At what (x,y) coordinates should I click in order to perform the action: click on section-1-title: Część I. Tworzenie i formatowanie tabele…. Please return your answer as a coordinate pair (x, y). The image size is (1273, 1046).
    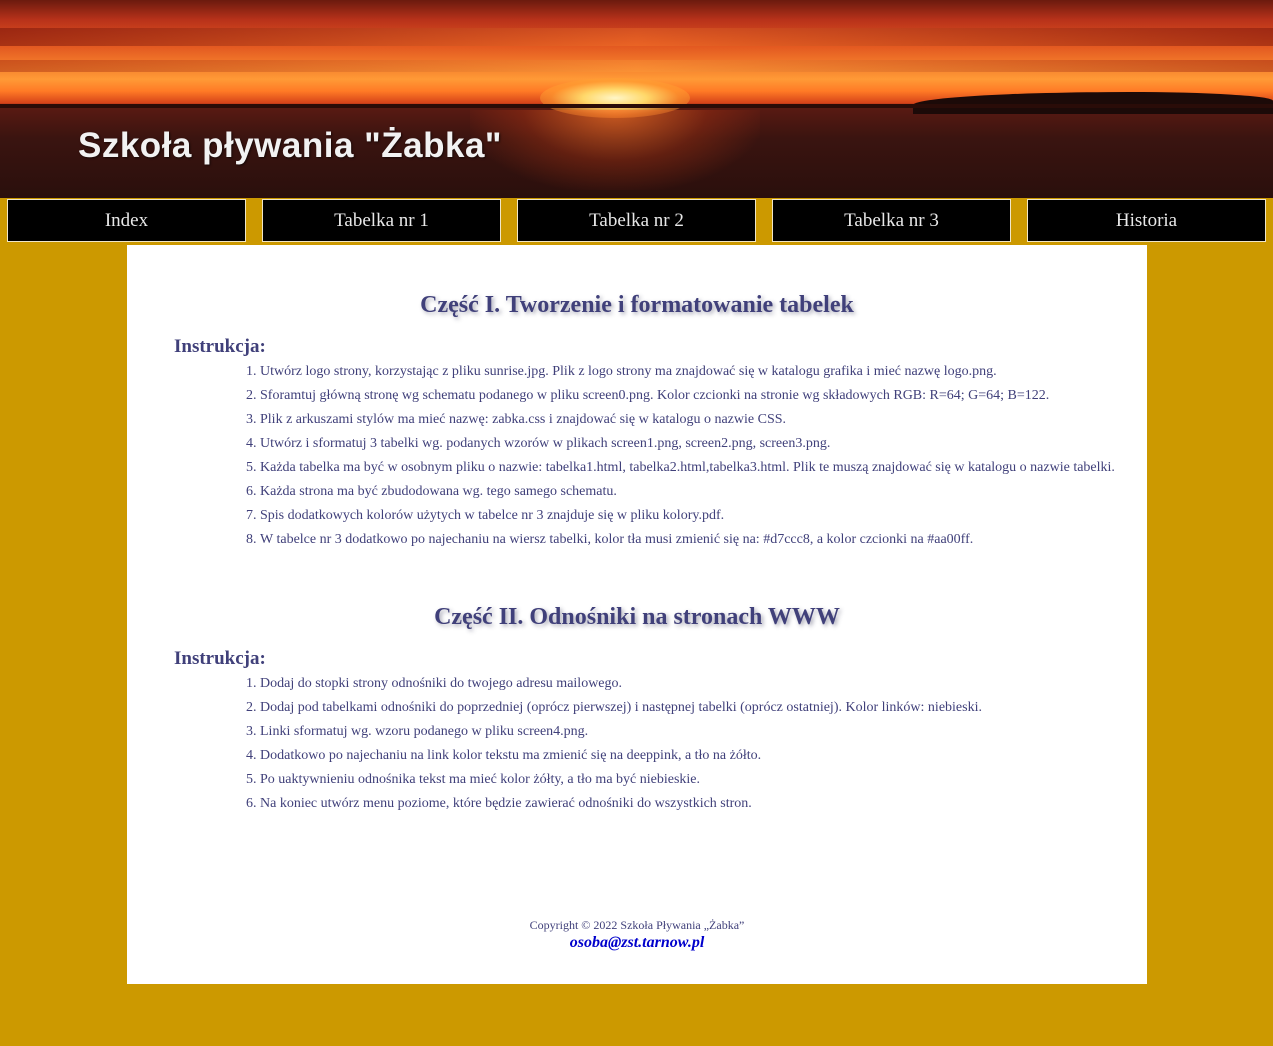
    Looking at the image, I should click on (637, 305).